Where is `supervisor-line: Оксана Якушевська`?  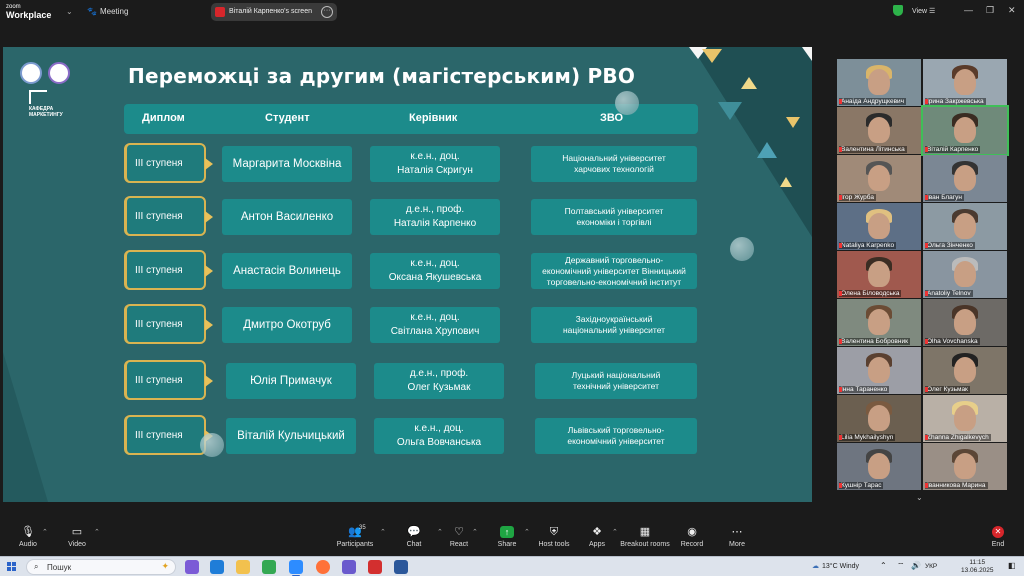 supervisor-line: Оксана Якушевська is located at coordinates (435, 277).